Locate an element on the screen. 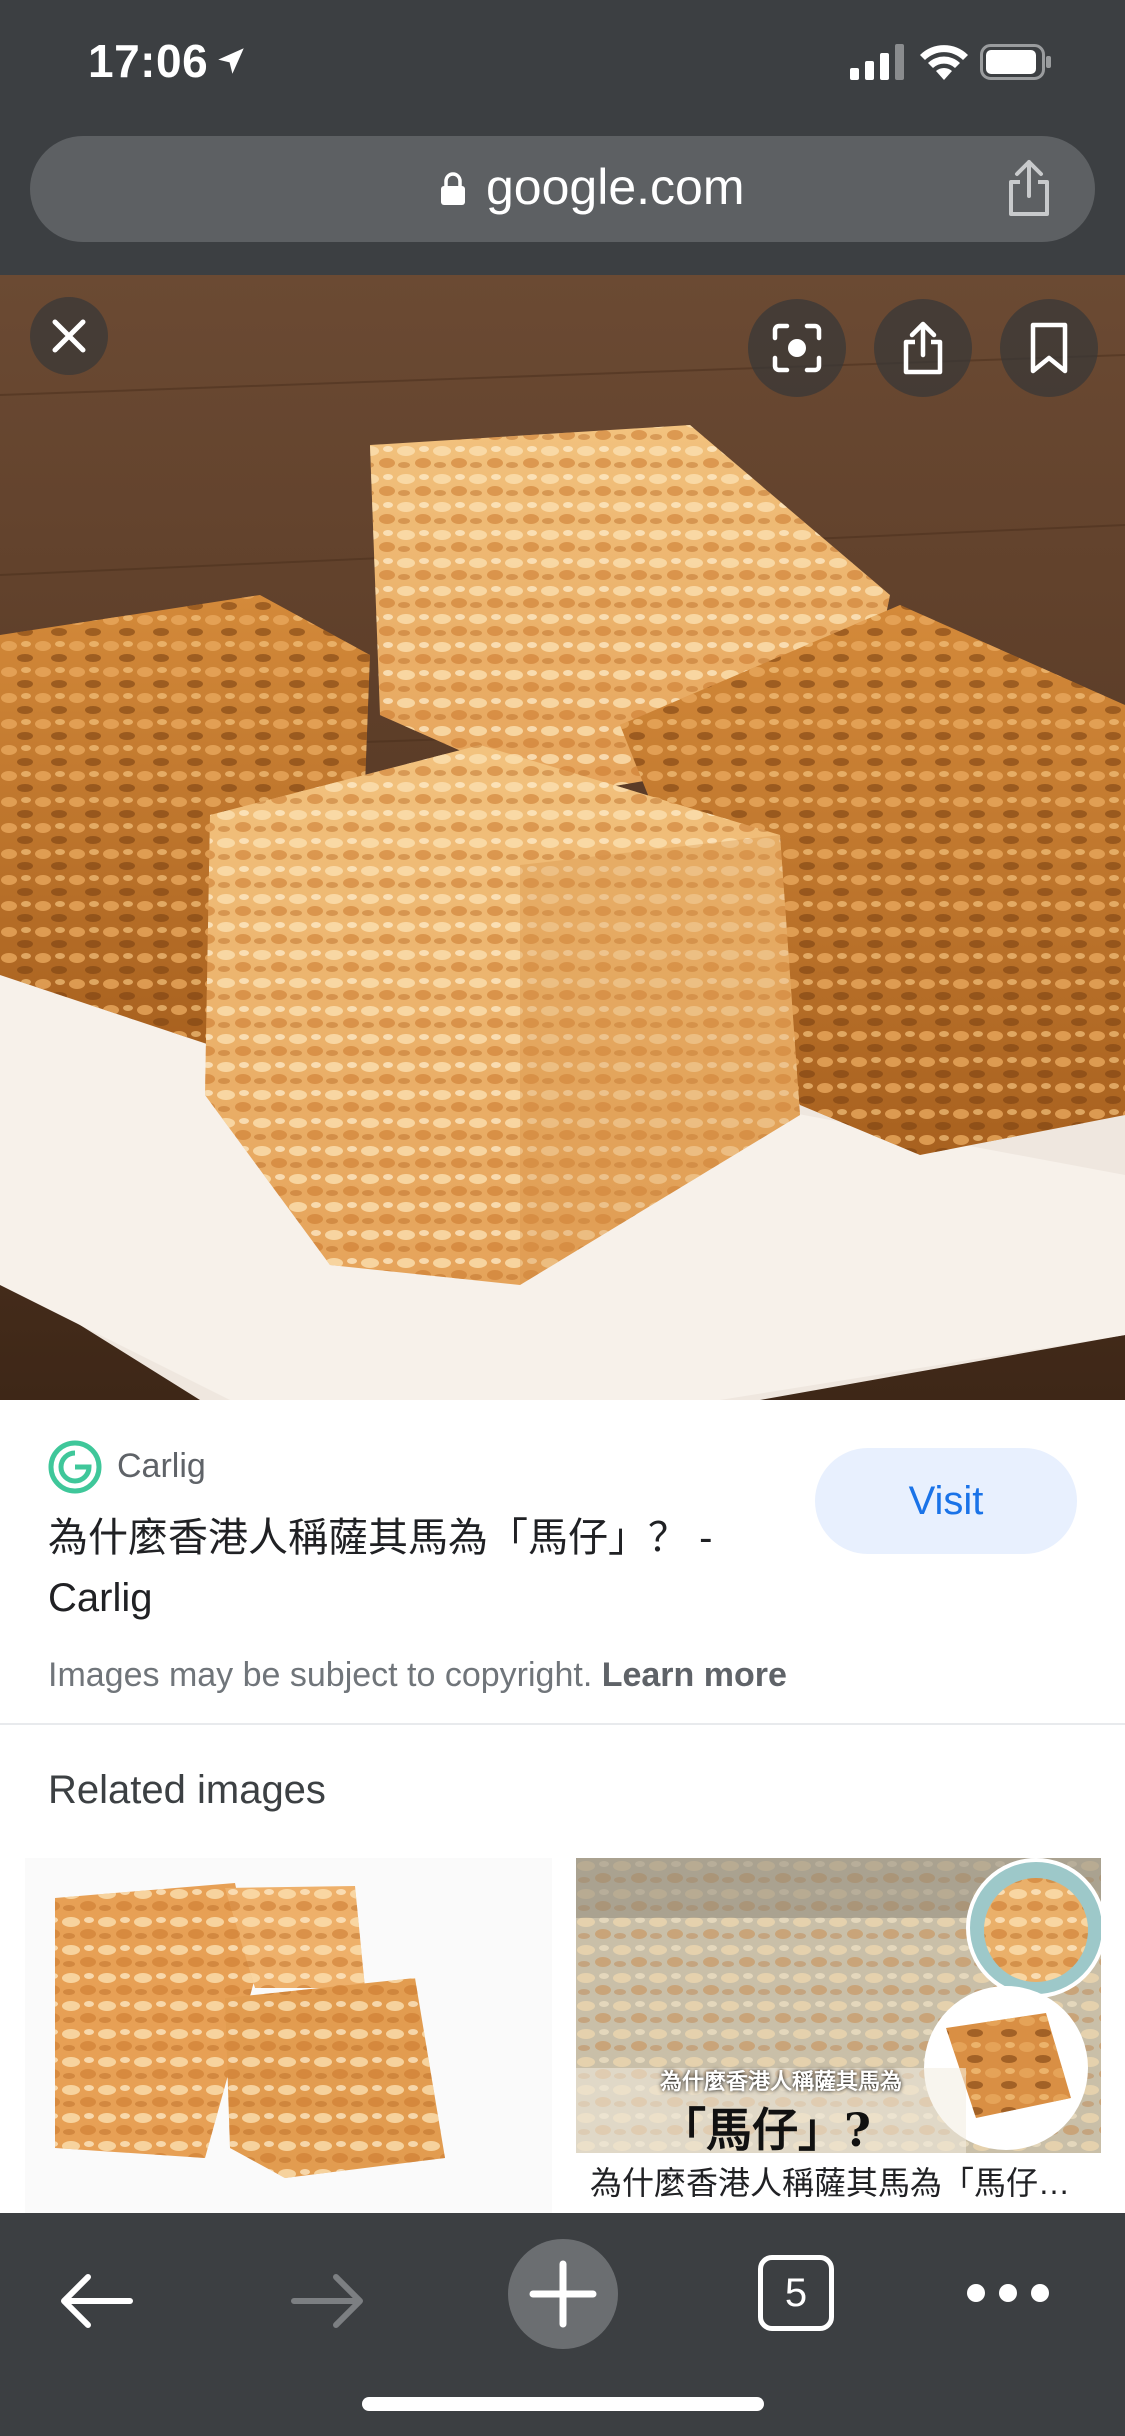 The image size is (1125, 2436). google-lens-button is located at coordinates (797, 348).